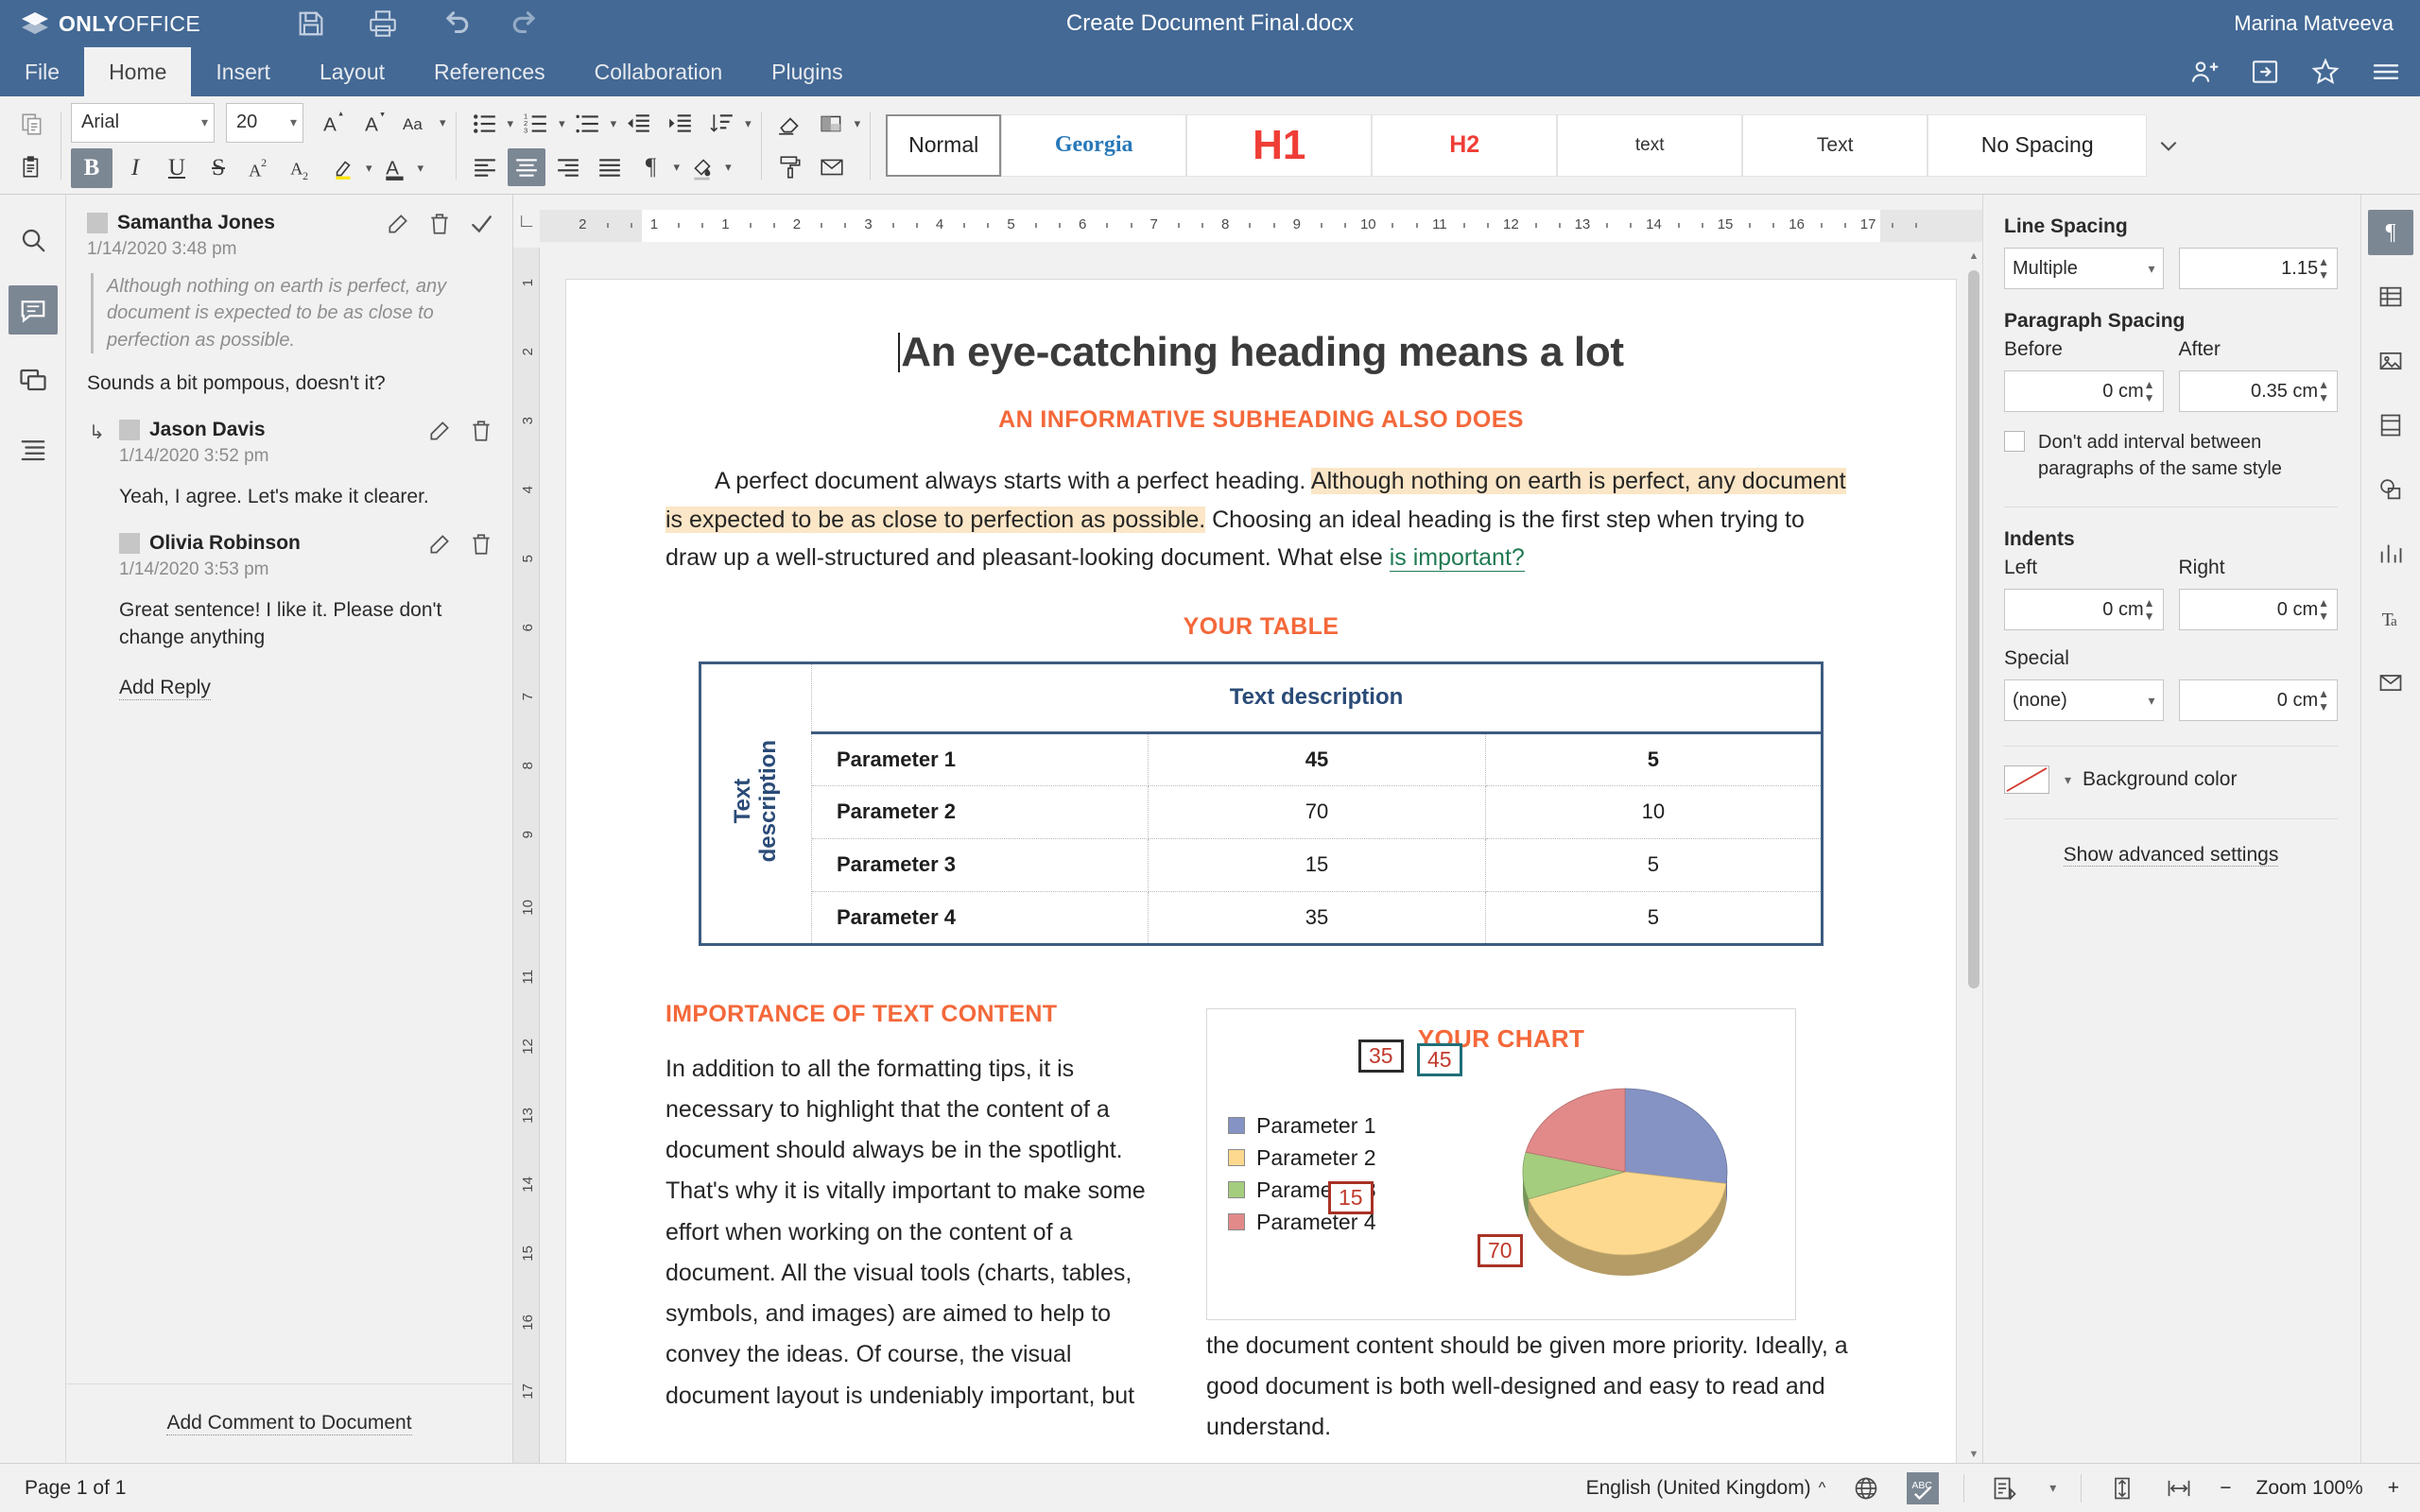 The image size is (2420, 1512). Describe the element at coordinates (91, 167) in the screenshot. I see `bold-button: B` at that location.